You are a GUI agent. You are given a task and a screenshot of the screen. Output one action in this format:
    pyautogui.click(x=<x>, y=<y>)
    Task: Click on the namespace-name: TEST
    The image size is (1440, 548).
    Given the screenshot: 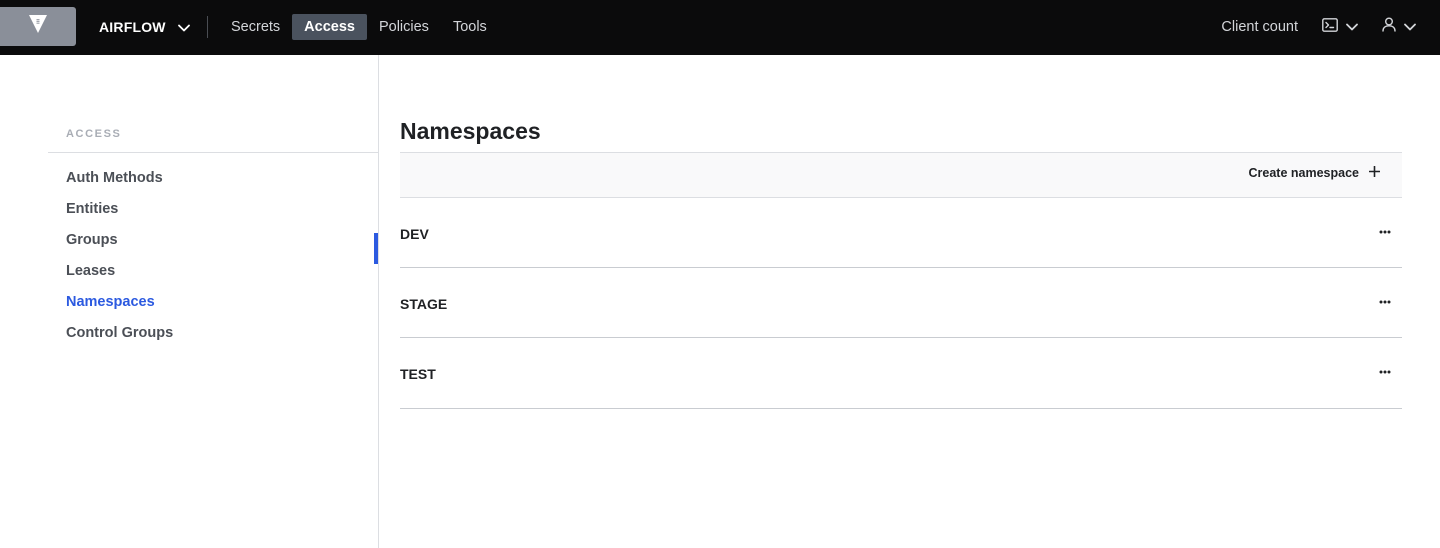 What is the action you would take?
    pyautogui.click(x=418, y=374)
    